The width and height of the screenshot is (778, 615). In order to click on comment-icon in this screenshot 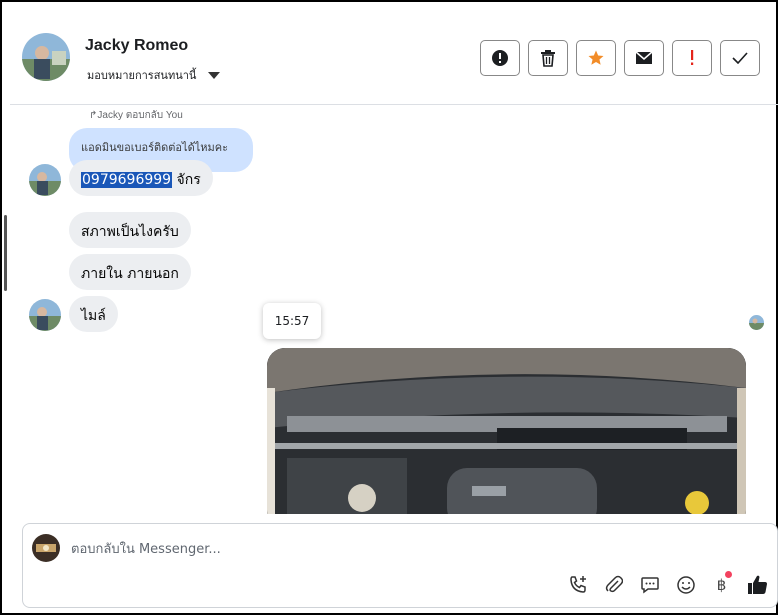, I will do `click(649, 584)`.